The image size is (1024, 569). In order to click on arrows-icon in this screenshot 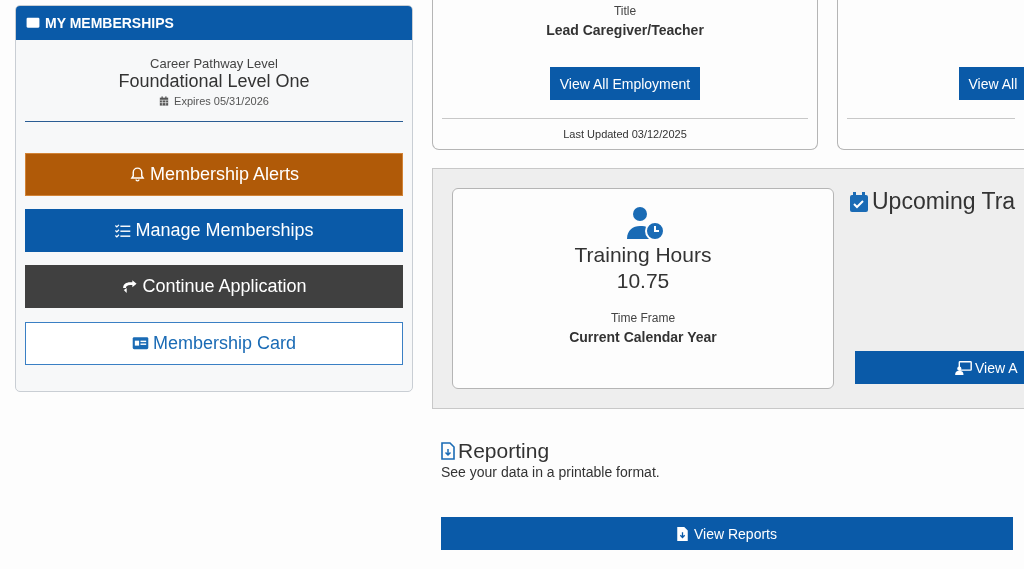, I will do `click(130, 286)`.